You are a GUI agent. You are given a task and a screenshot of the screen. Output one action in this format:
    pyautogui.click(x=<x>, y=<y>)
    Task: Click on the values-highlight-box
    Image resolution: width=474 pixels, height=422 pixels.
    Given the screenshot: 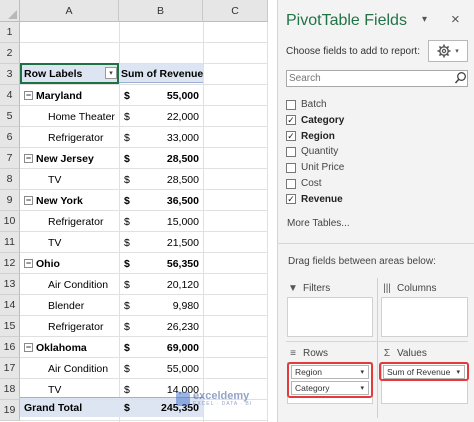 What is the action you would take?
    pyautogui.click(x=424, y=371)
    